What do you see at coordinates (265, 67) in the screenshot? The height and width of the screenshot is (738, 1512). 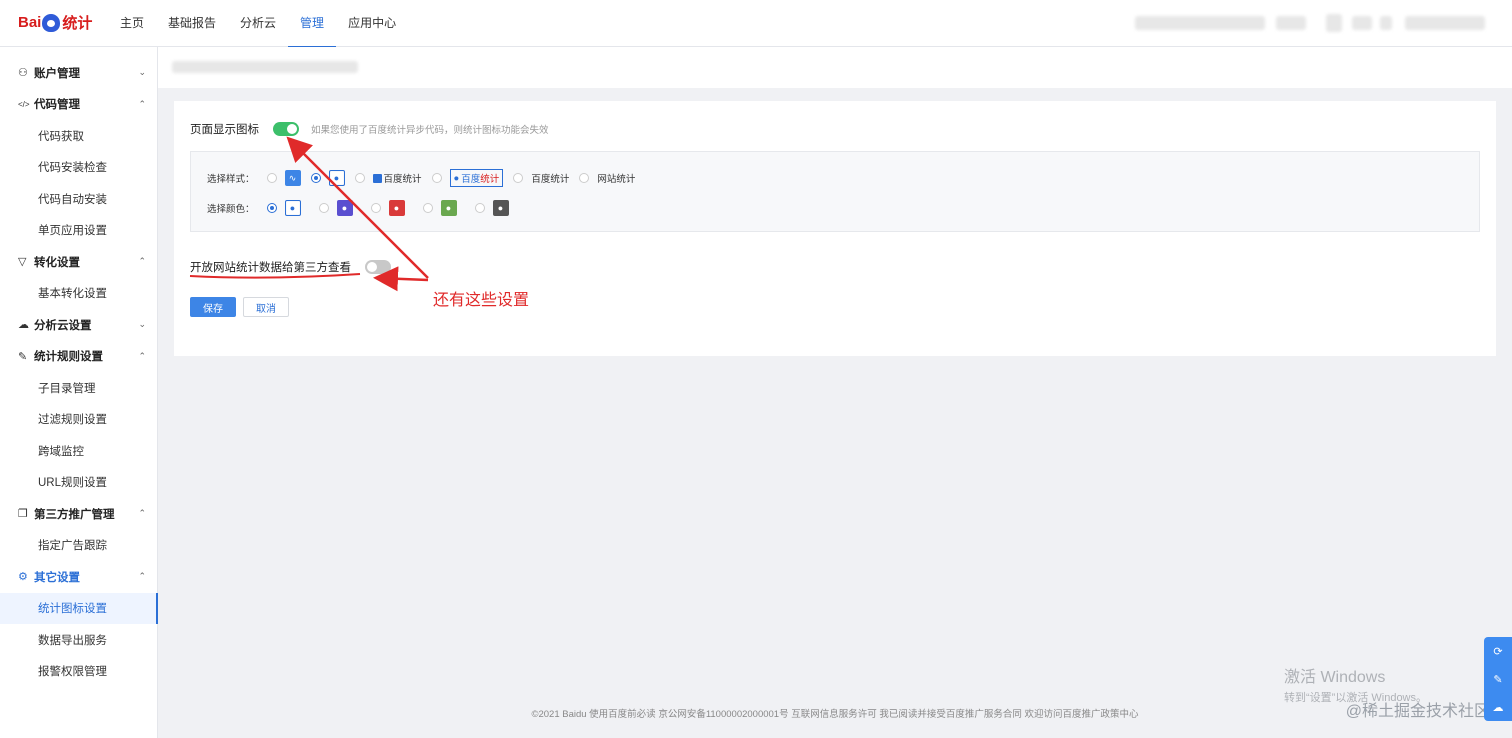 I see `blurred-breadcrumb` at bounding box center [265, 67].